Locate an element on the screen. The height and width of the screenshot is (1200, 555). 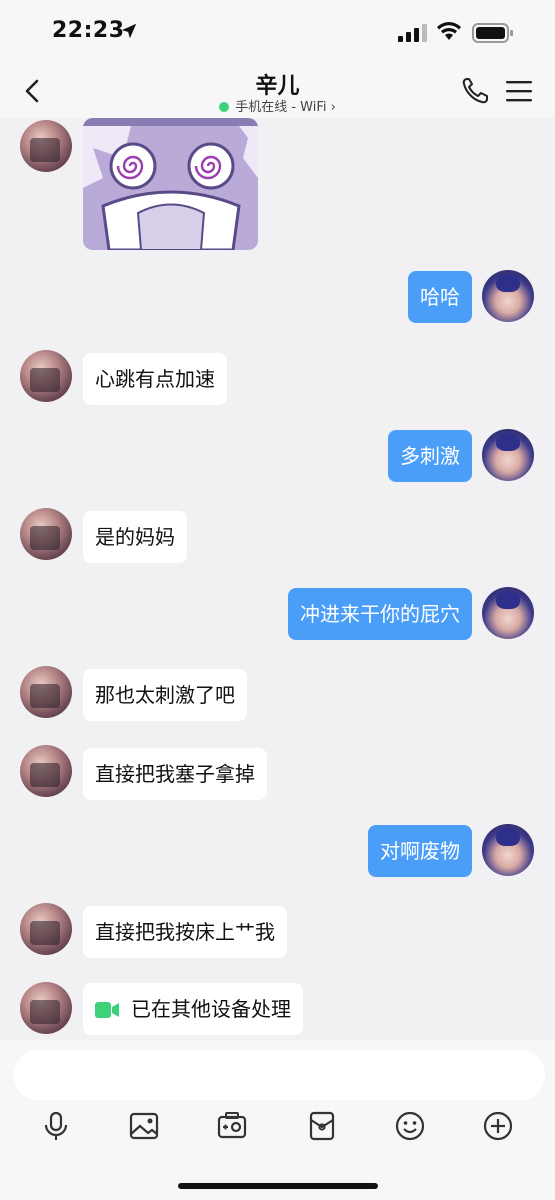
wifi-icon is located at coordinates (449, 31).